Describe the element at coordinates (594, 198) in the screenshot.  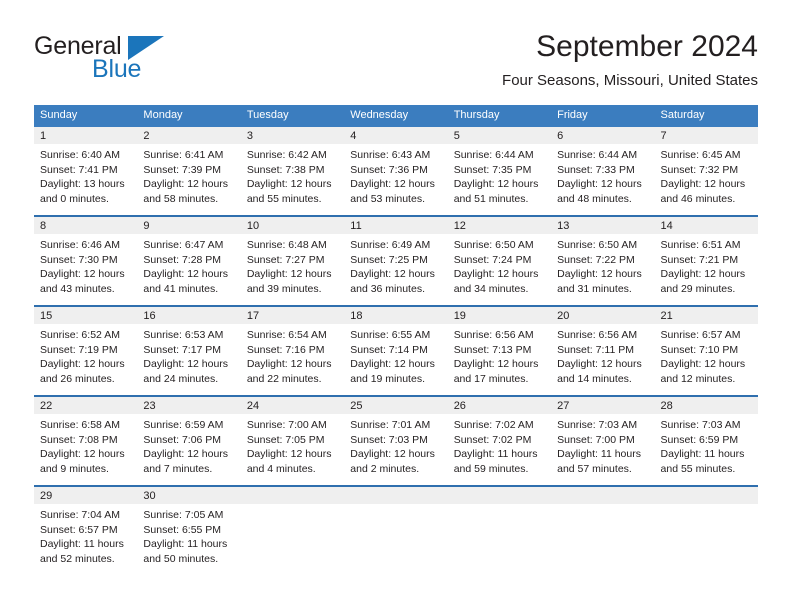
I see `daylight-text-line2: and 48 minutes.` at that location.